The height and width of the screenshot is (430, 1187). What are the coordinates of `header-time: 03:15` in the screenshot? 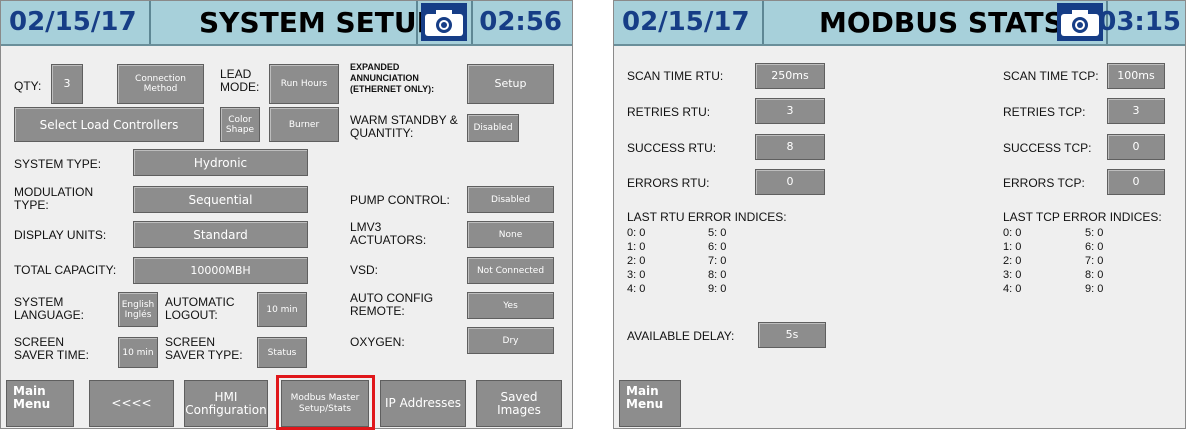 It's located at (1139, 22).